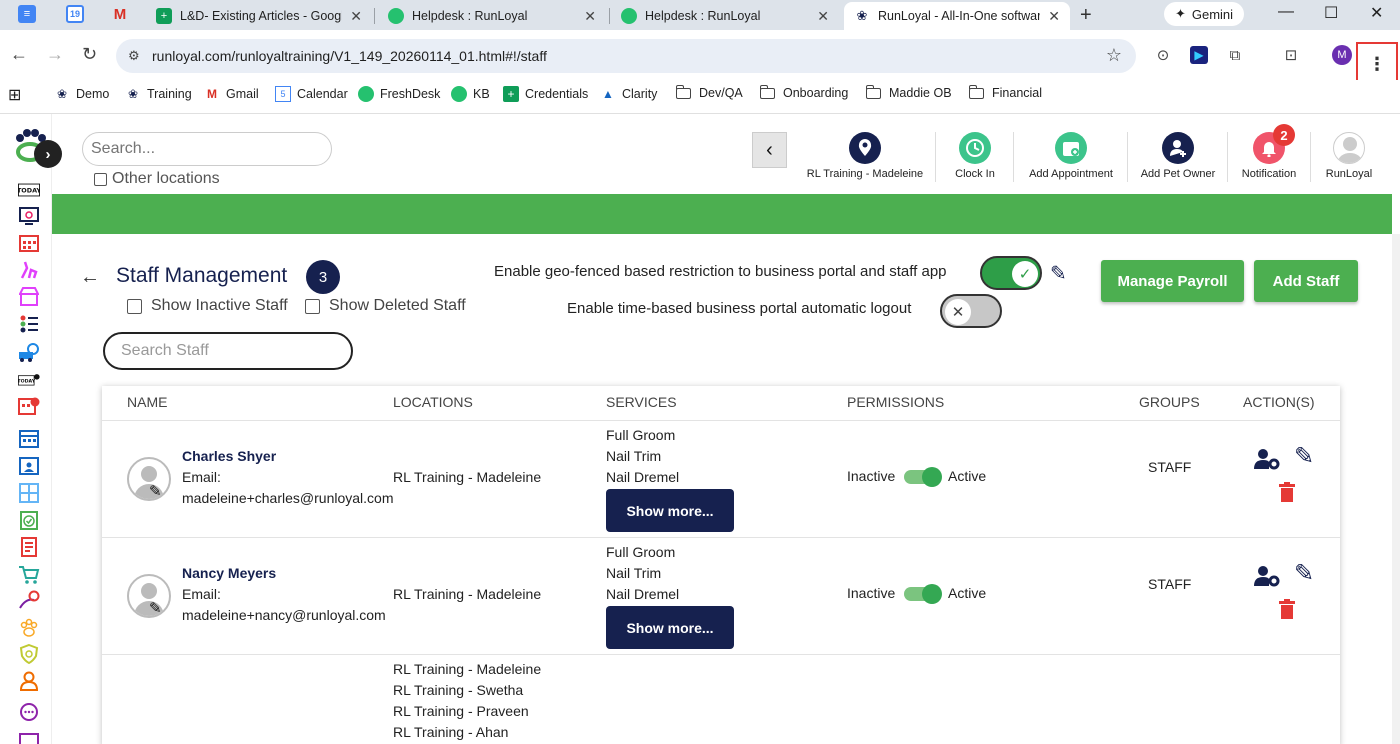 Image resolution: width=1400 pixels, height=744 pixels. I want to click on profile-avatar: M, so click(1342, 55).